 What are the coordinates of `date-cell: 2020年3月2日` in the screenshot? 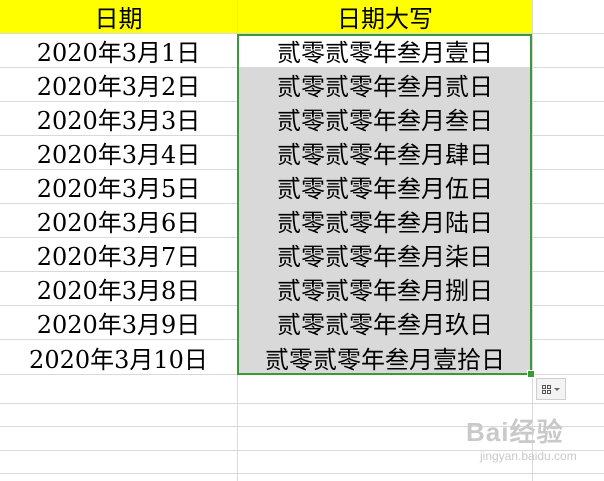 It's located at (118, 84).